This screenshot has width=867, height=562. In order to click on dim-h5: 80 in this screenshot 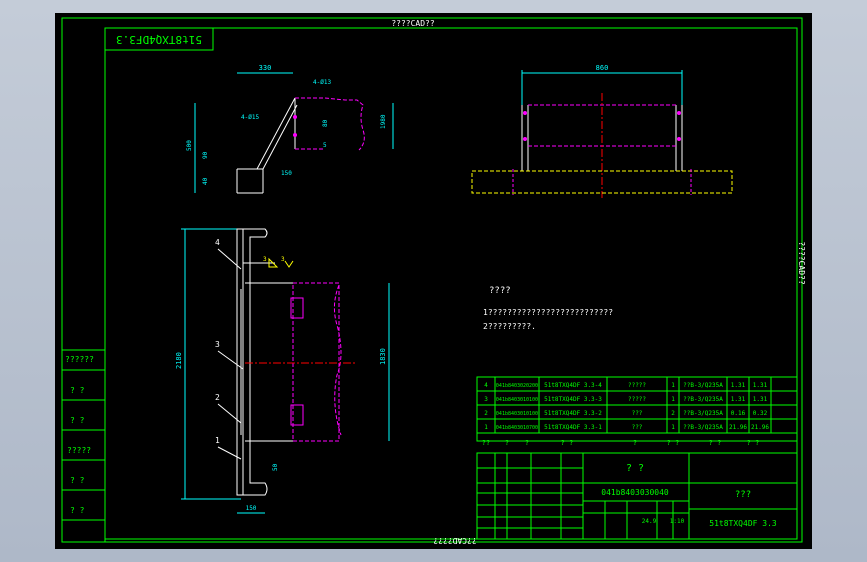, I will do `click(325, 123)`.